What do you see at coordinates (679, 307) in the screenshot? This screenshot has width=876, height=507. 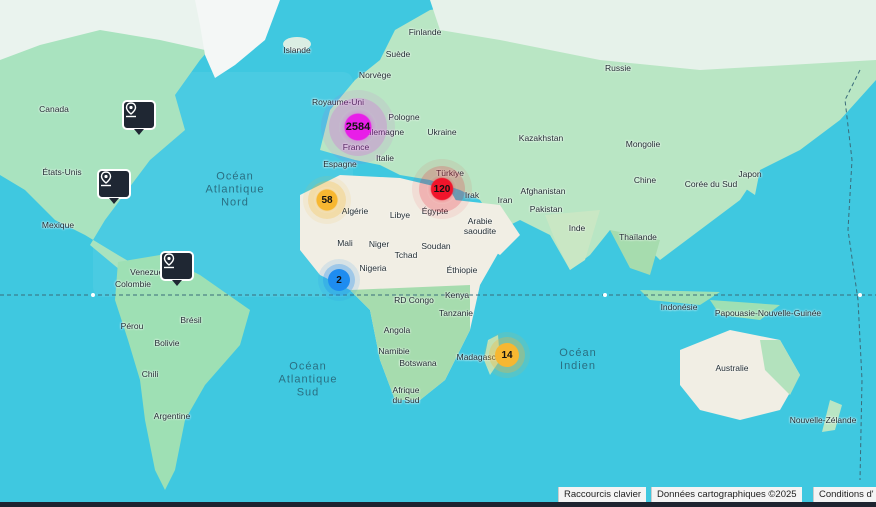 I see `country-label-indonesie: Indonésie` at bounding box center [679, 307].